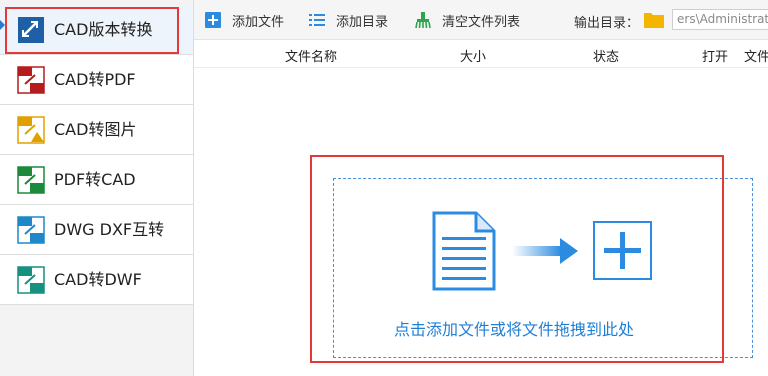 The width and height of the screenshot is (768, 376). What do you see at coordinates (109, 229) in the screenshot?
I see `sidebar-item-label: DWG DXF互转` at bounding box center [109, 229].